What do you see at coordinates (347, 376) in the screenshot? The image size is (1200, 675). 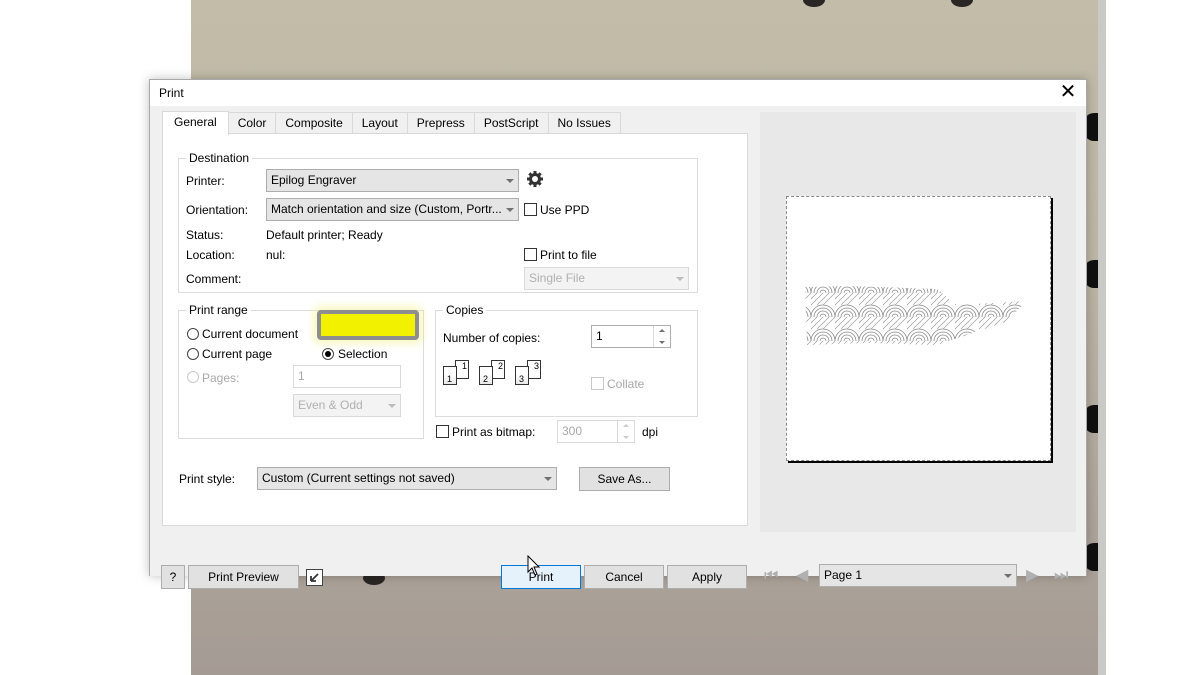 I see `pages-input: 1` at bounding box center [347, 376].